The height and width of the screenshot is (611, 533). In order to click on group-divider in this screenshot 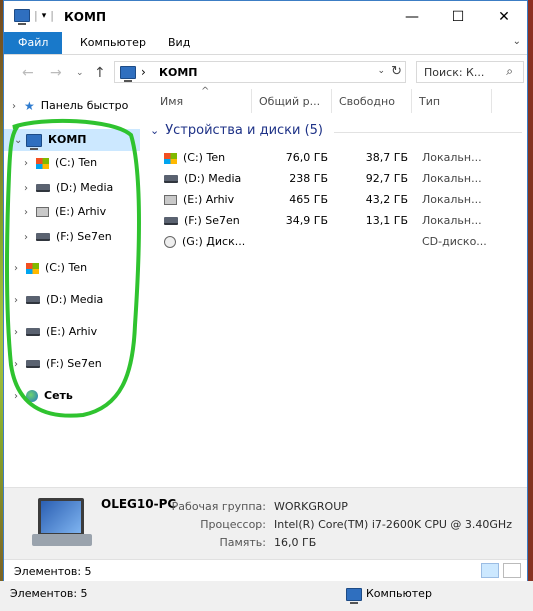, I will do `click(428, 132)`.